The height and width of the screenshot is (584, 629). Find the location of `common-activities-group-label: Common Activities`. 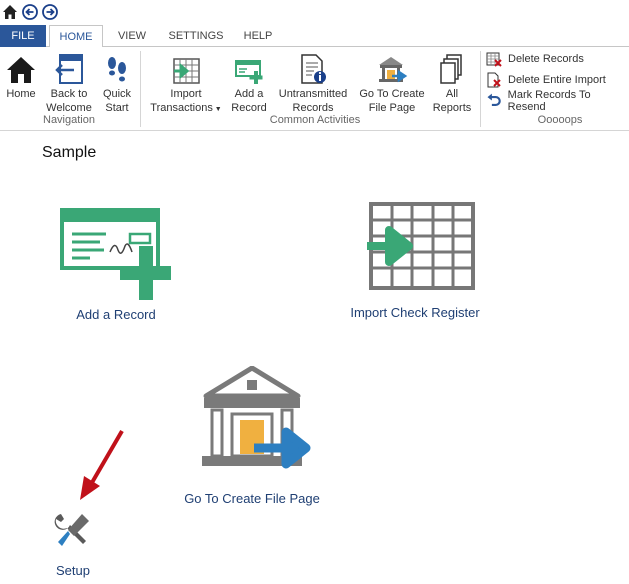

common-activities-group-label: Common Activities is located at coordinates (315, 120).